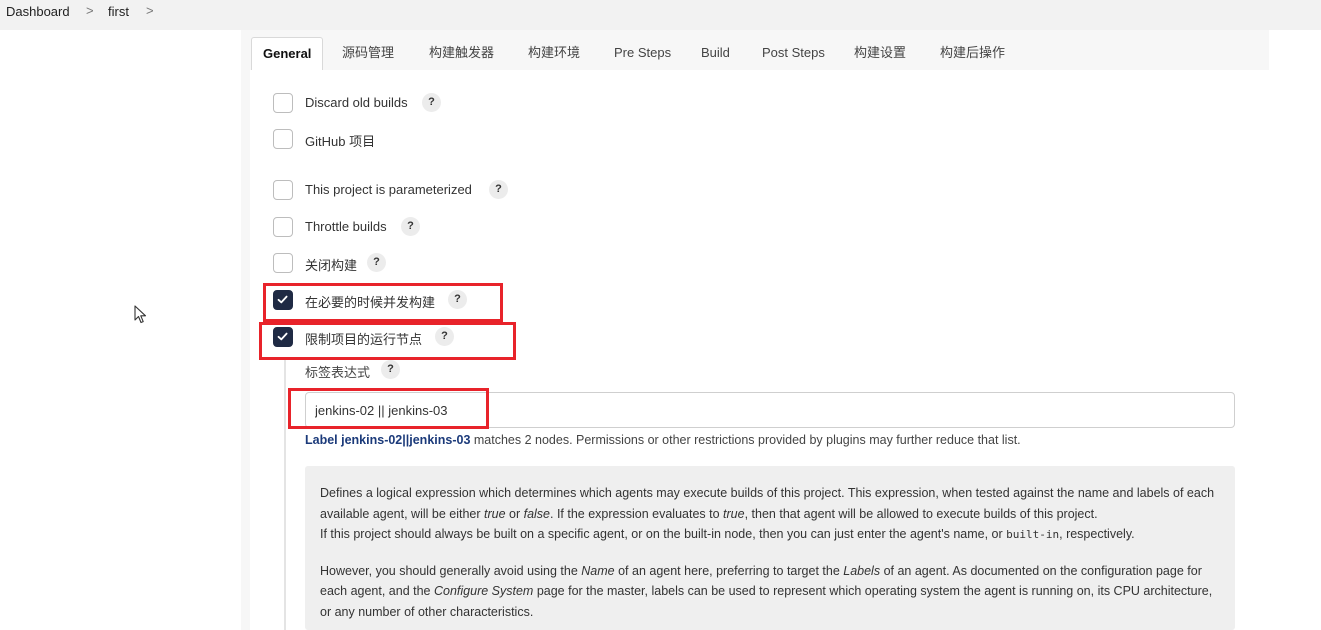 This screenshot has width=1321, height=630. What do you see at coordinates (483, 591) in the screenshot?
I see `help-emphasis: Configure System` at bounding box center [483, 591].